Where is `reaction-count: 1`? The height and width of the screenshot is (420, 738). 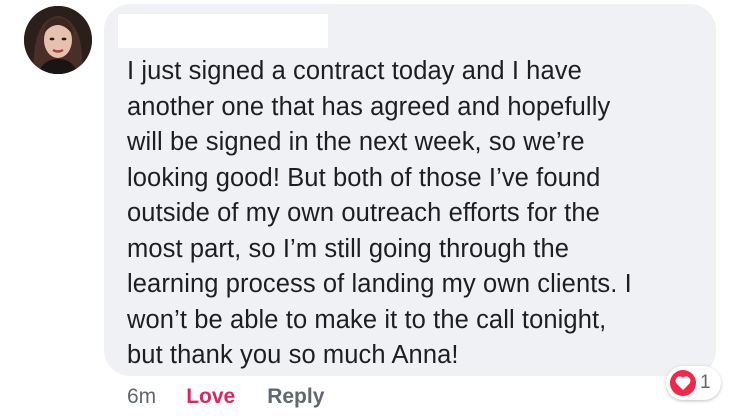 reaction-count: 1 is located at coordinates (705, 382).